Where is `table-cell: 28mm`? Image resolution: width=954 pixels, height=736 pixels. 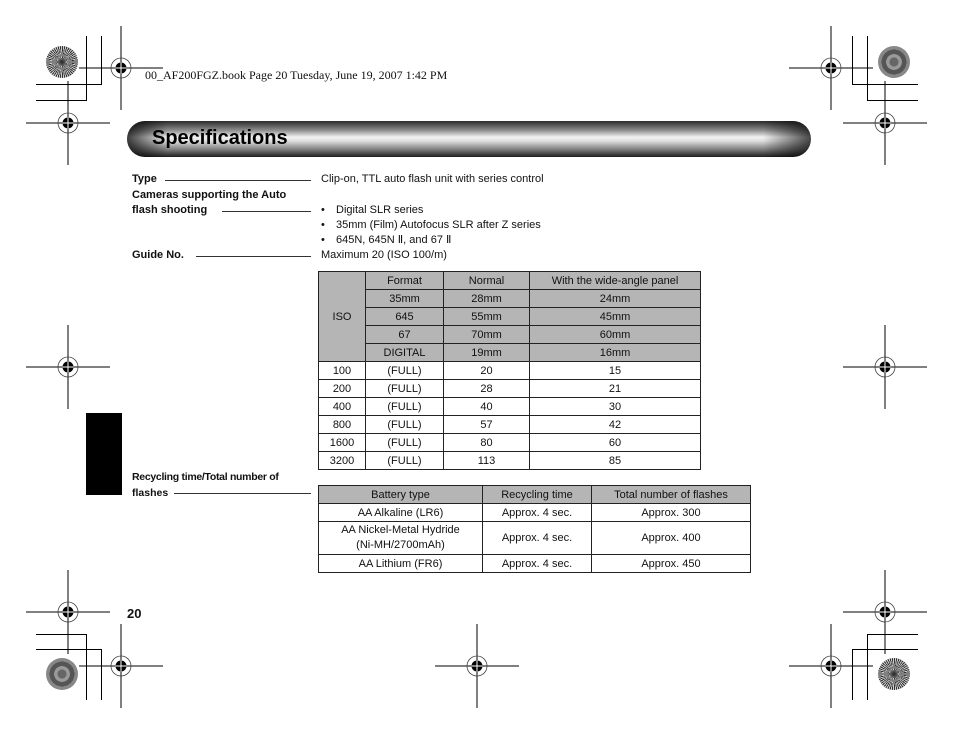
table-cell: 28mm is located at coordinates (486, 298).